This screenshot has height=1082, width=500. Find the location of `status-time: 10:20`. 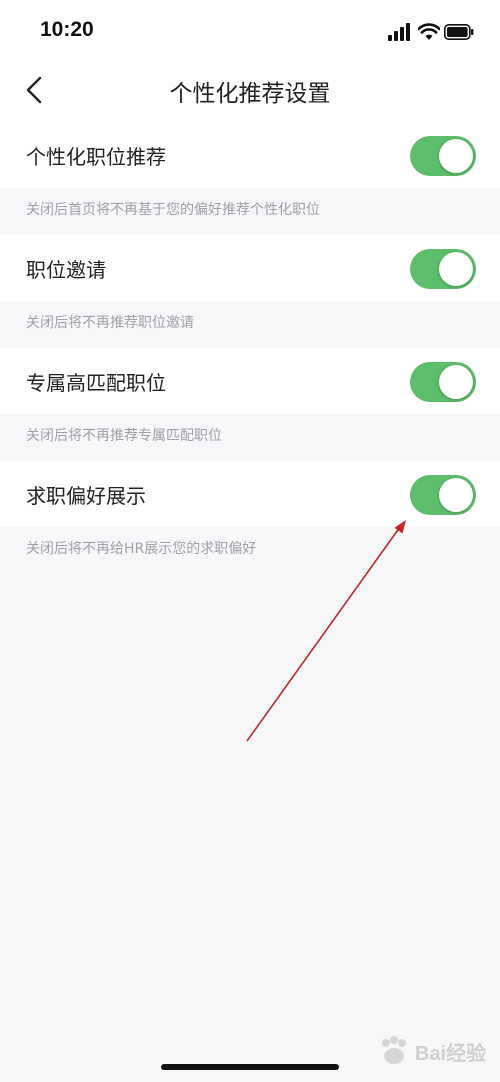

status-time: 10:20 is located at coordinates (67, 29).